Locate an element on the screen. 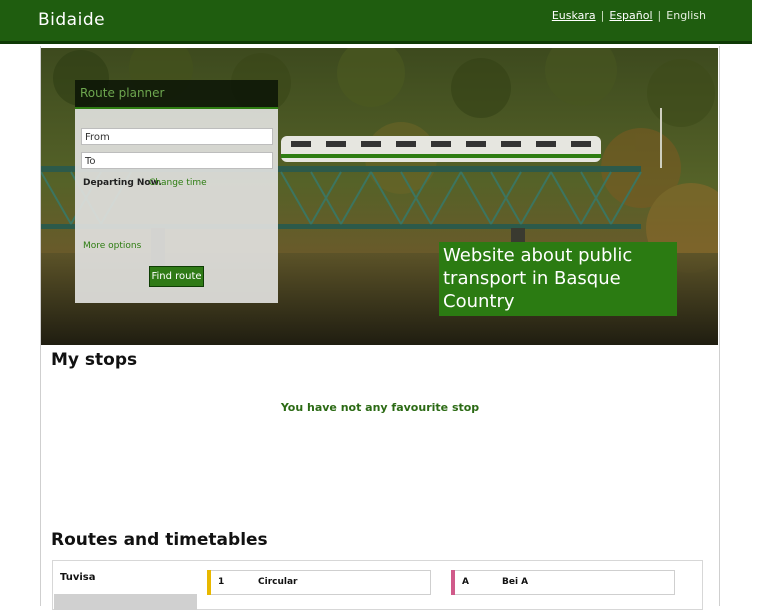 The image size is (760, 610). my-stops-heading: My stops is located at coordinates (94, 360).